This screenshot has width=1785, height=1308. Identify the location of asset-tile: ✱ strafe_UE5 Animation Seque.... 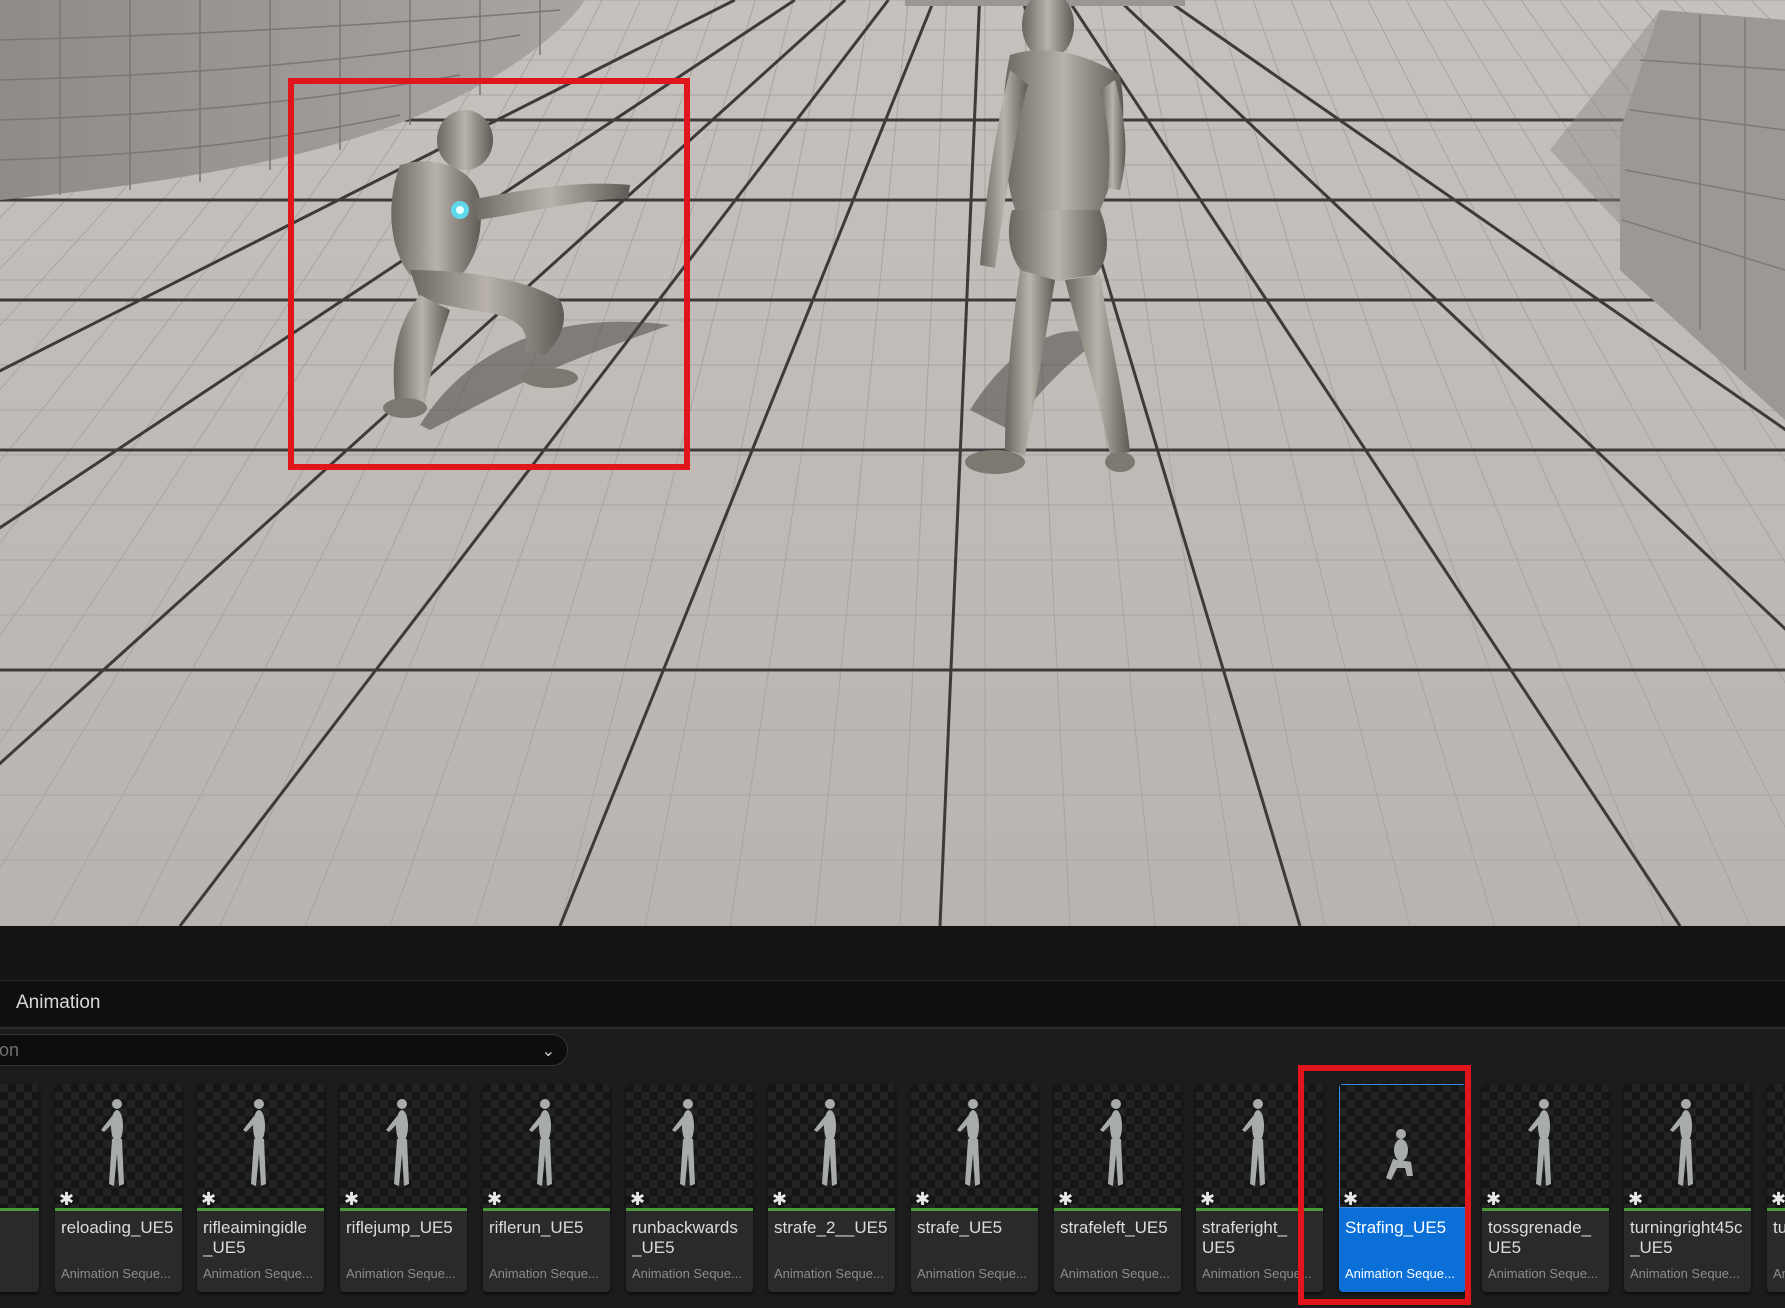
(974, 1188).